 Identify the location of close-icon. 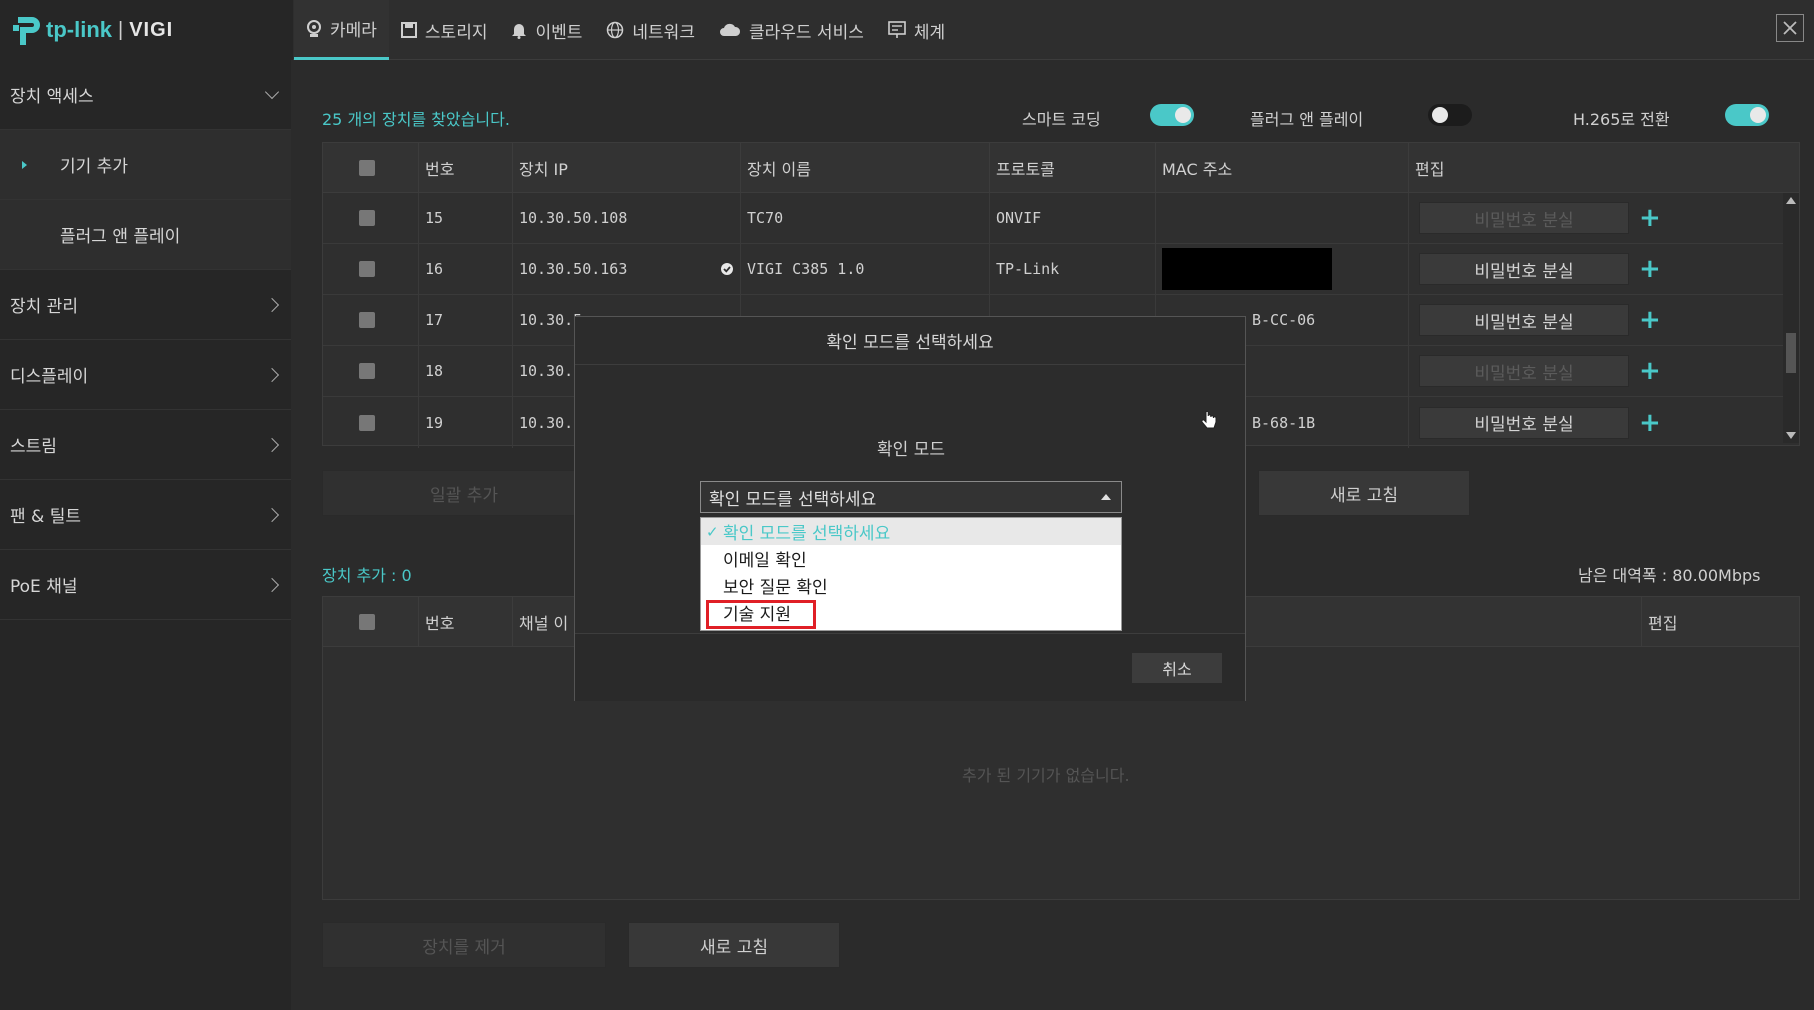
(1790, 28).